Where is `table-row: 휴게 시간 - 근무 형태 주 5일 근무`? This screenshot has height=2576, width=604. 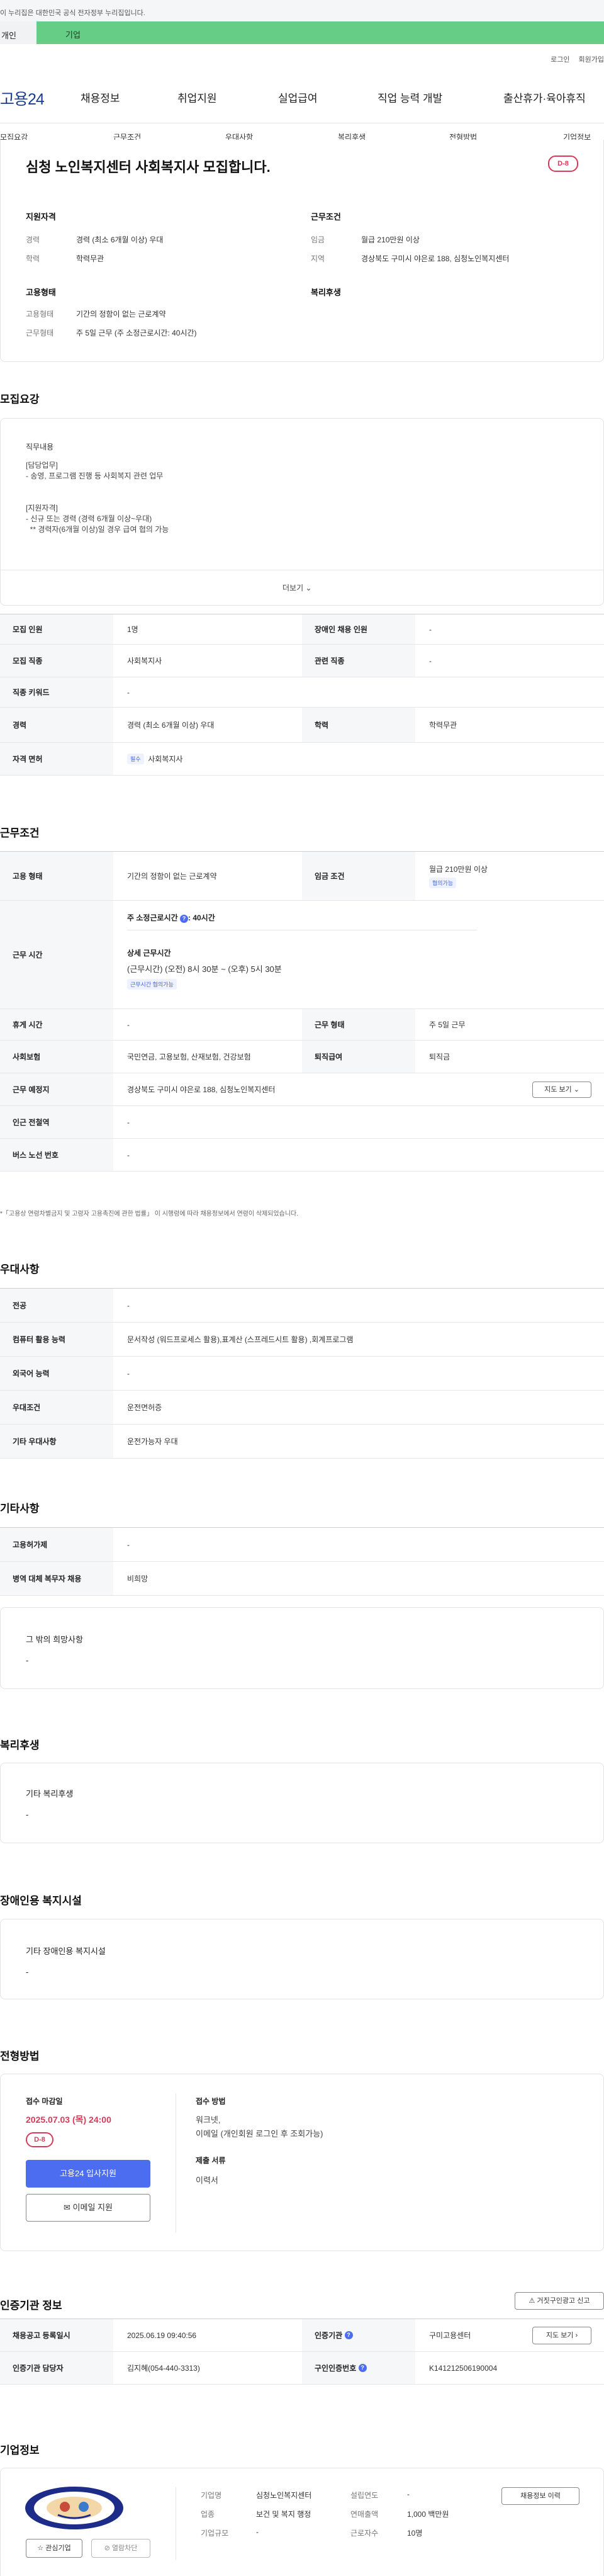
table-row: 휴게 시간 - 근무 형태 주 5일 근무 is located at coordinates (302, 1025).